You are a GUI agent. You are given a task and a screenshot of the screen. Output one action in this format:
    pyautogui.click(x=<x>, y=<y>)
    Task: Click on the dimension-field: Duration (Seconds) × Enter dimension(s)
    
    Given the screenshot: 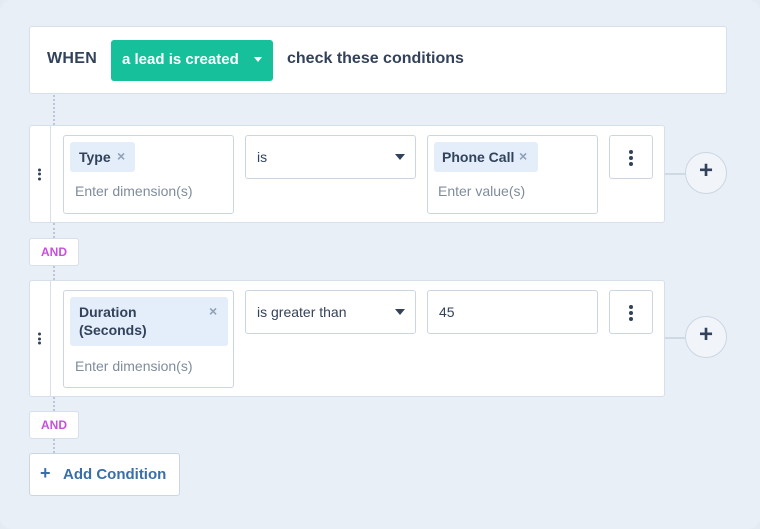 What is the action you would take?
    pyautogui.click(x=148, y=339)
    